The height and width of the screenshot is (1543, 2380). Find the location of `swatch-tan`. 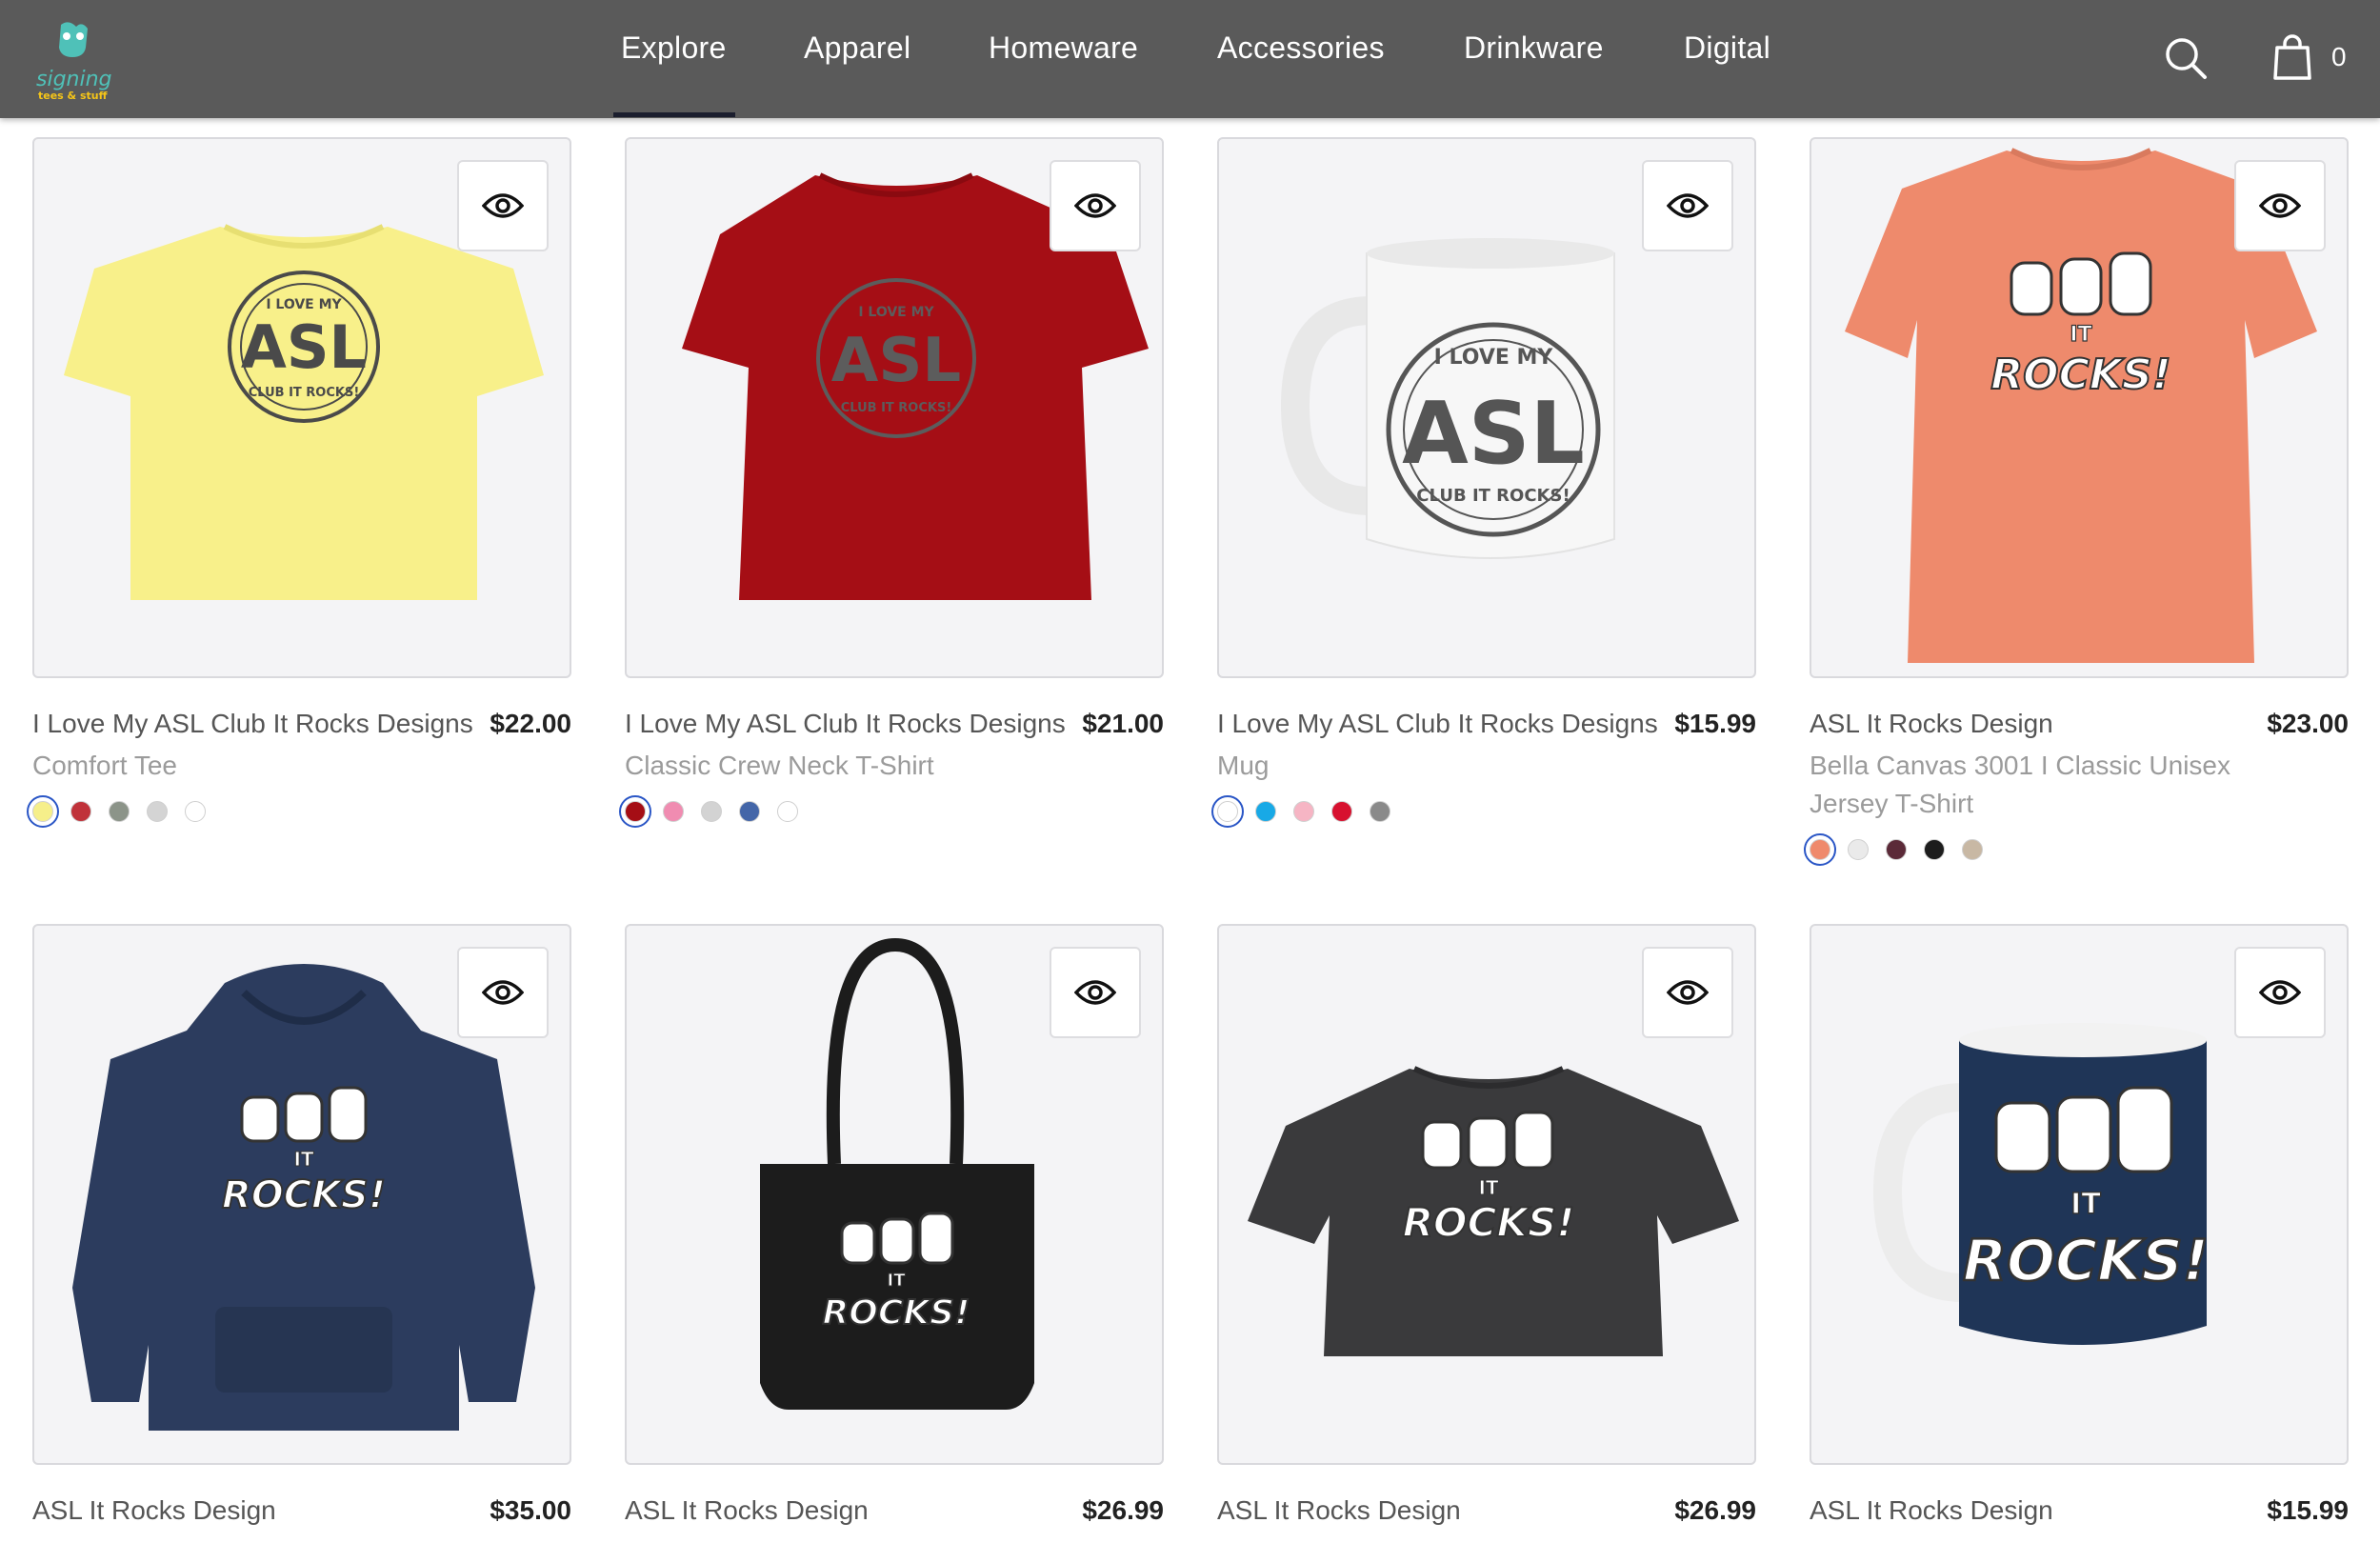

swatch-tan is located at coordinates (1972, 849).